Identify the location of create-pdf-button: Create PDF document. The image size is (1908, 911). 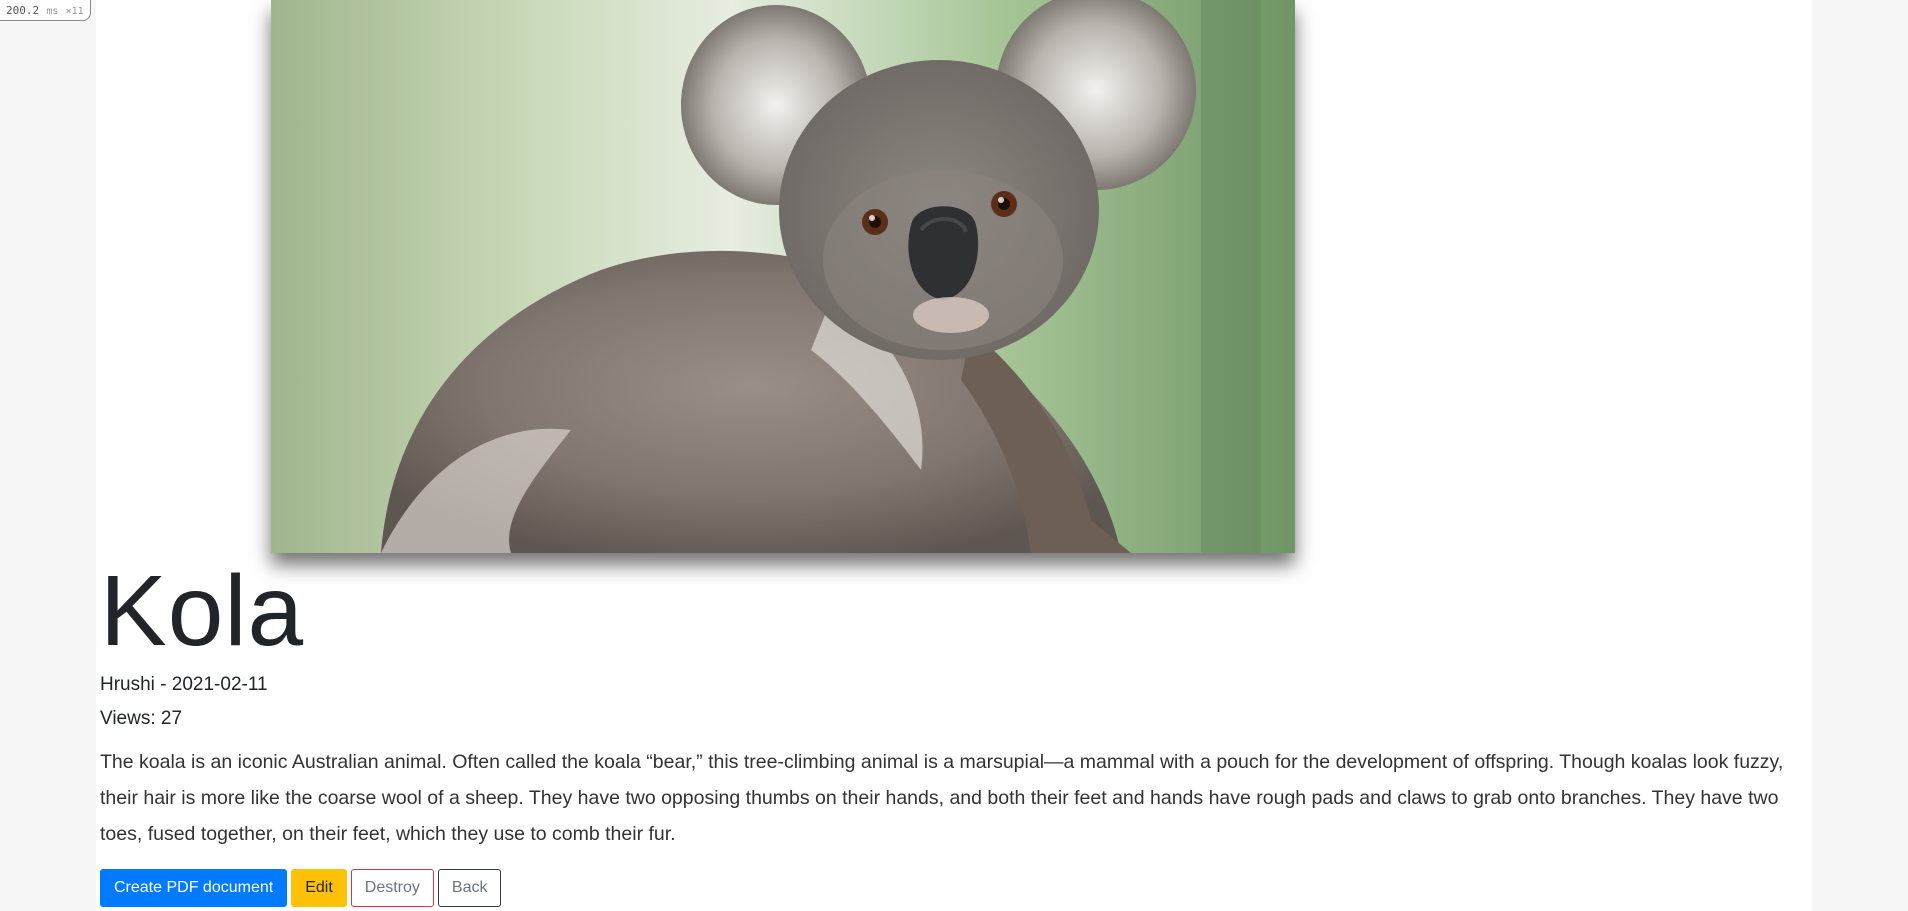
(194, 888).